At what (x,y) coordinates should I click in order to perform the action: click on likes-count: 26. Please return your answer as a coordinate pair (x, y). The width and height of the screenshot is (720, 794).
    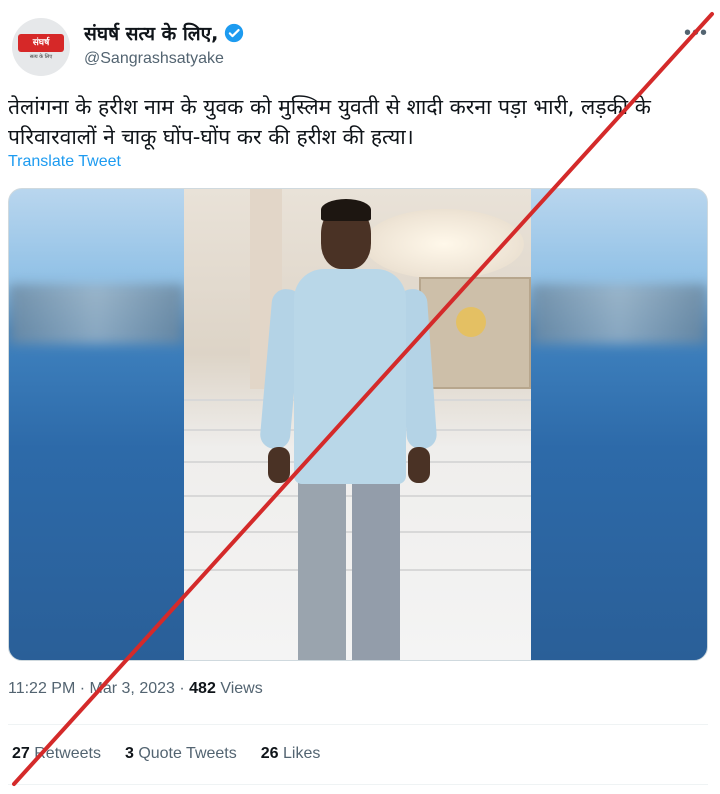
    Looking at the image, I should click on (269, 753).